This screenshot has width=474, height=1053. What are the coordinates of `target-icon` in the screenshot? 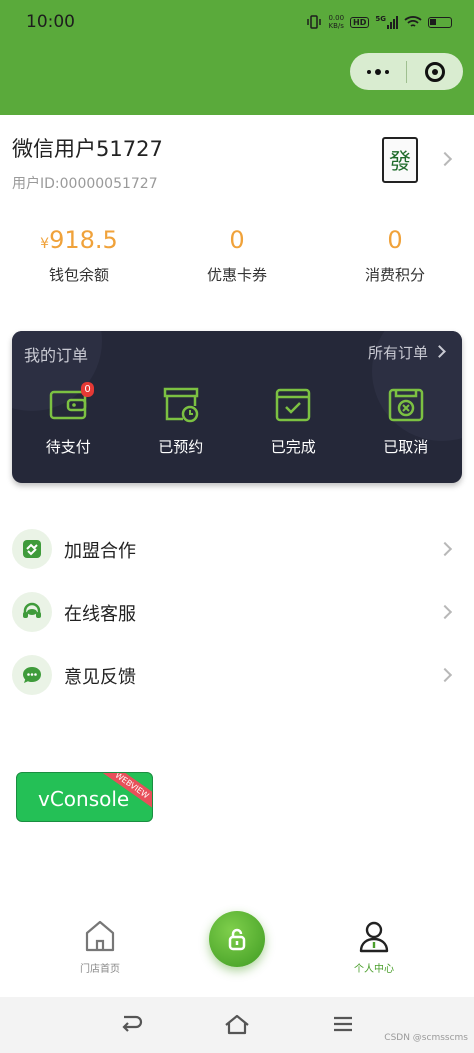 It's located at (435, 71).